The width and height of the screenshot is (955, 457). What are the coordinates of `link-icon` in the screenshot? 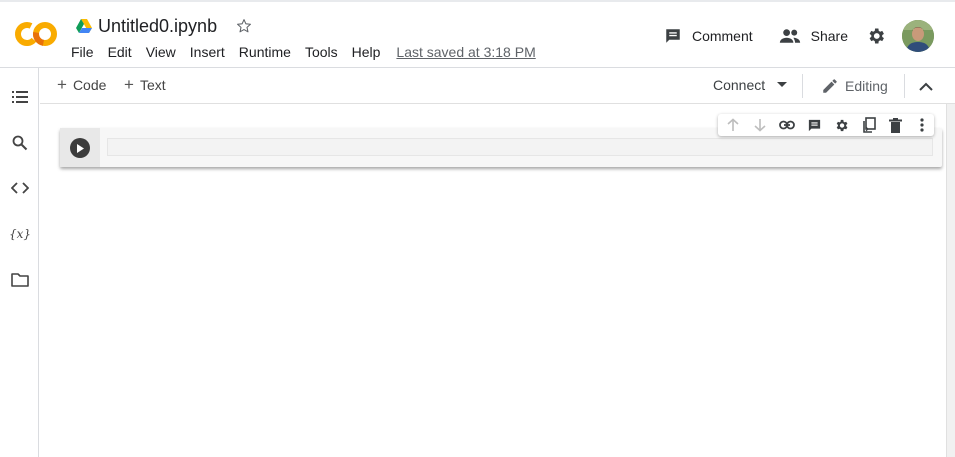 It's located at (787, 125).